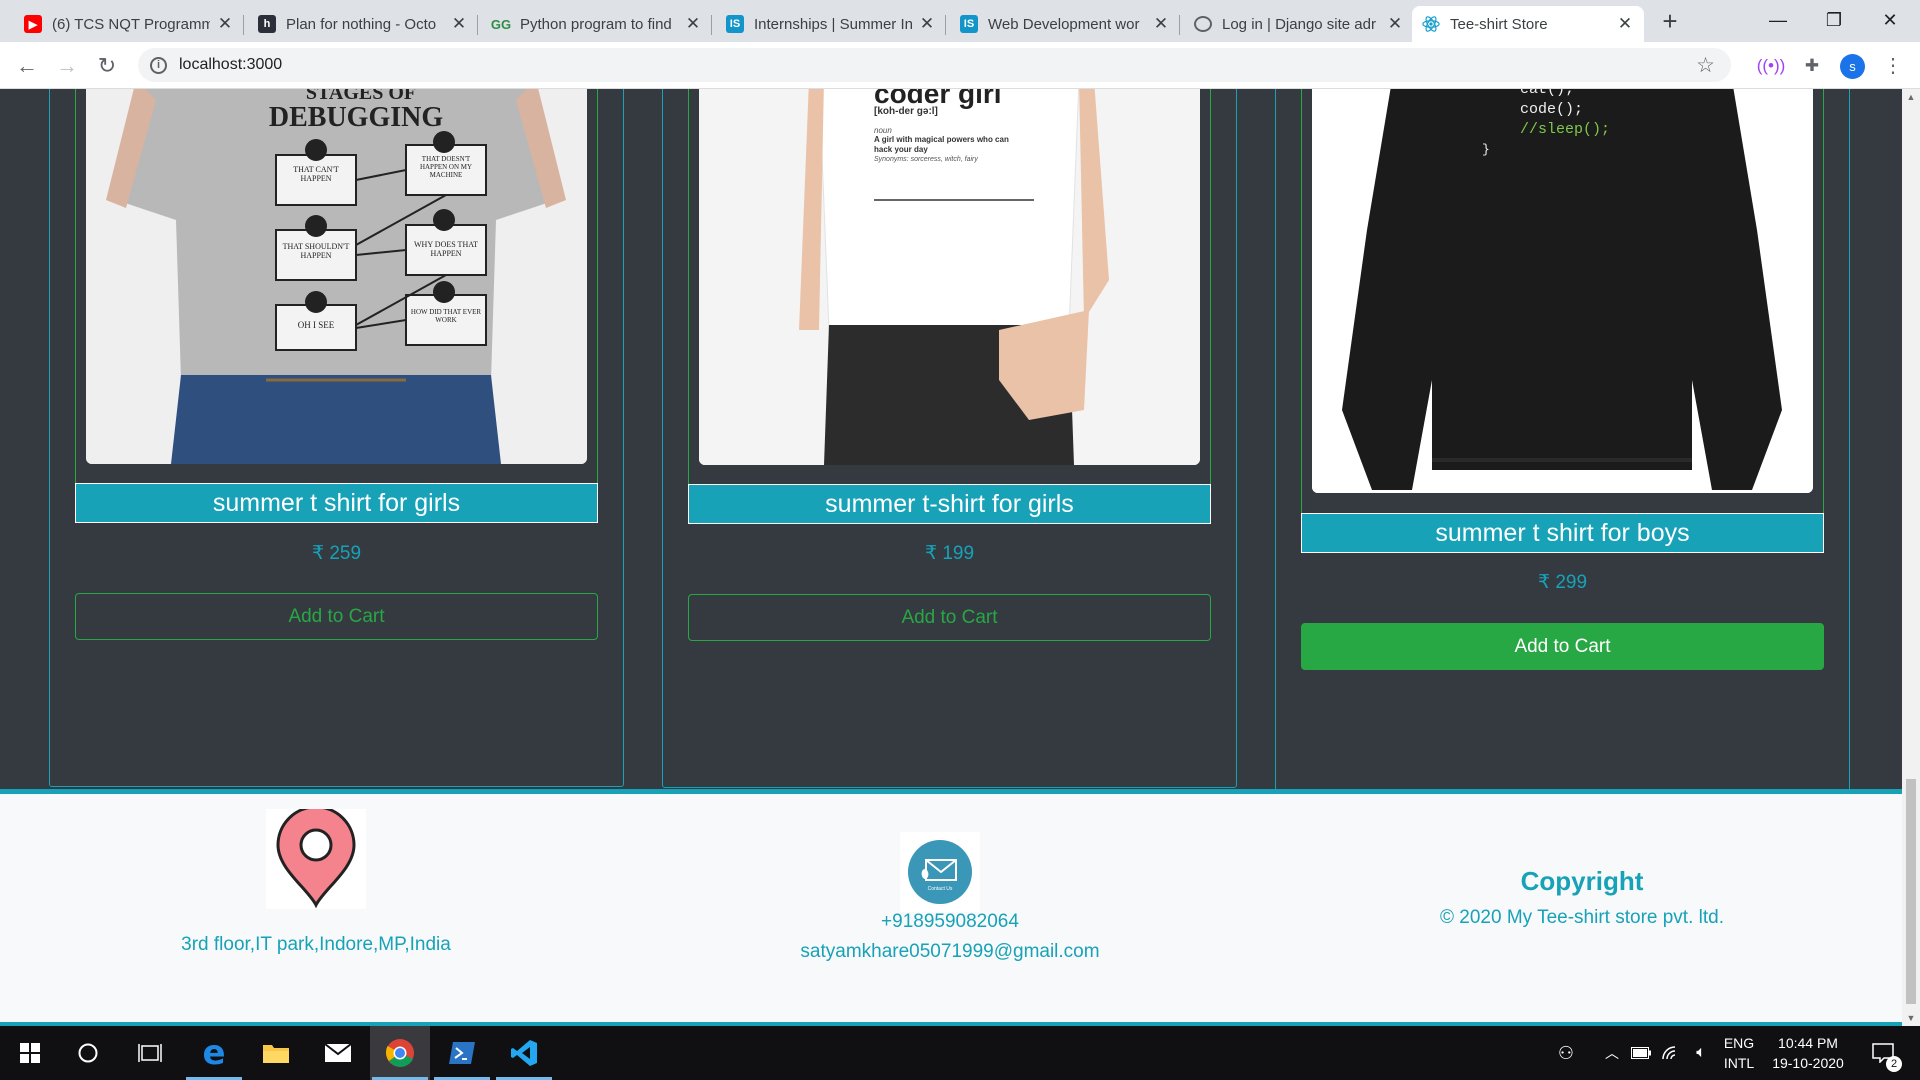 The height and width of the screenshot is (1080, 1920). What do you see at coordinates (1911, 97) in the screenshot?
I see `scroll-up-arrow-icon: ▲` at bounding box center [1911, 97].